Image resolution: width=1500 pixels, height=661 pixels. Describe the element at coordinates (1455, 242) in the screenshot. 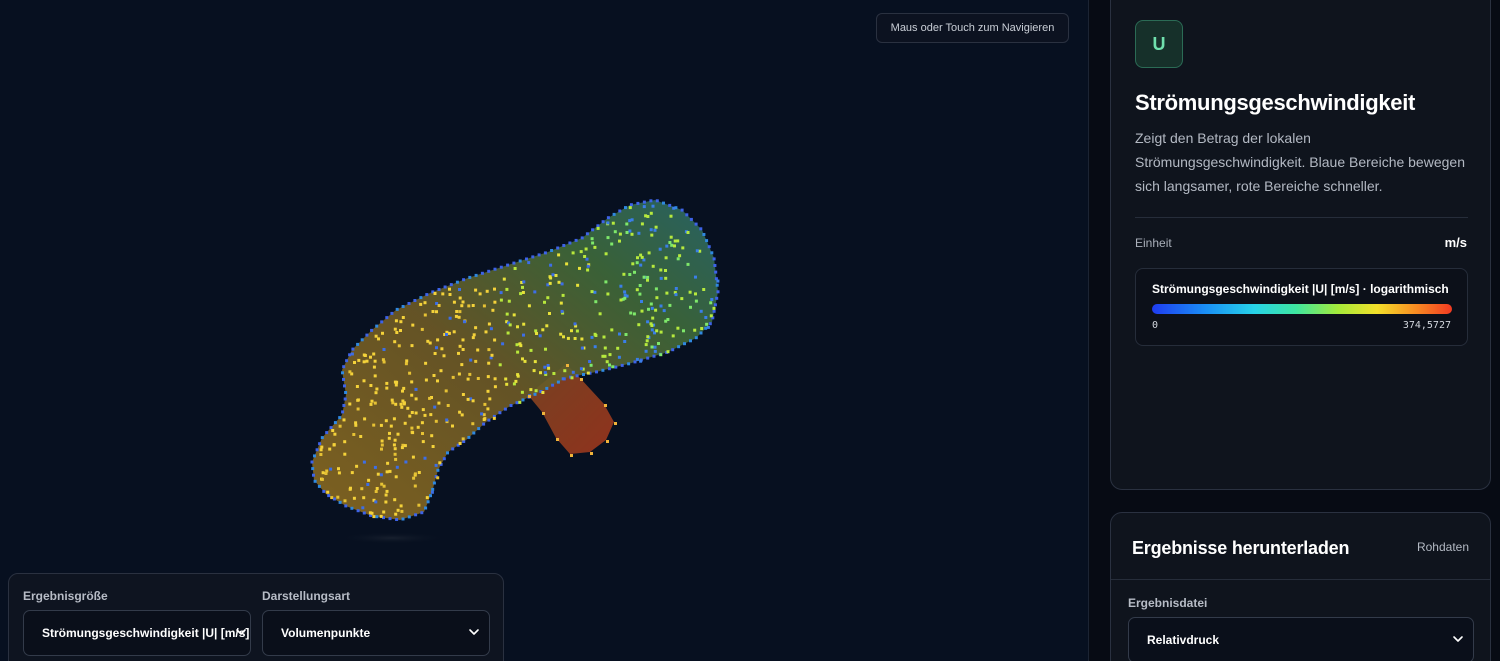

I see `unit-value: m/s` at that location.